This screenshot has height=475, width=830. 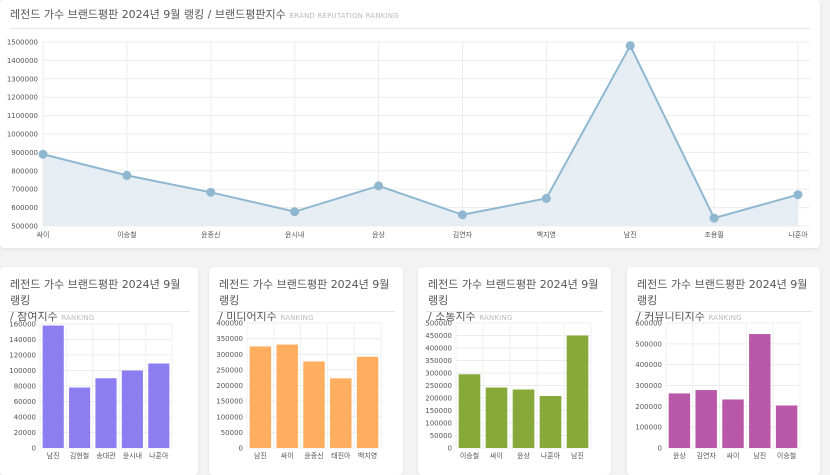 What do you see at coordinates (24, 208) in the screenshot?
I see `main-y-tick-label: 600000` at bounding box center [24, 208].